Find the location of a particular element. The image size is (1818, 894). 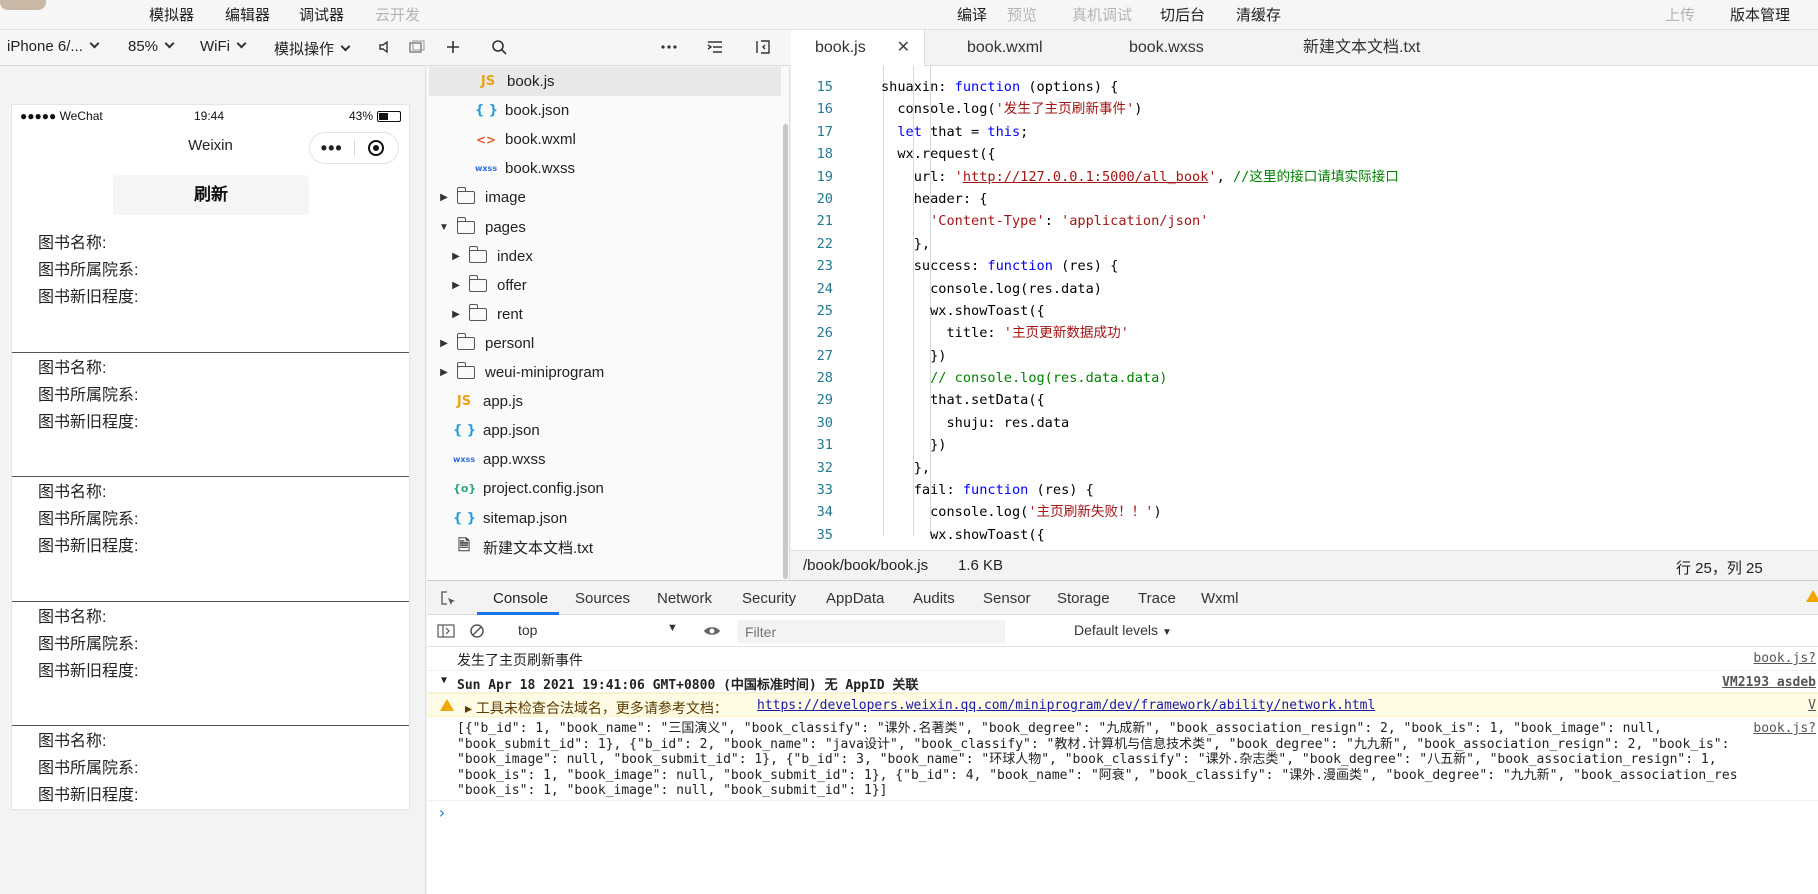

tab-console: Console is located at coordinates (520, 598).